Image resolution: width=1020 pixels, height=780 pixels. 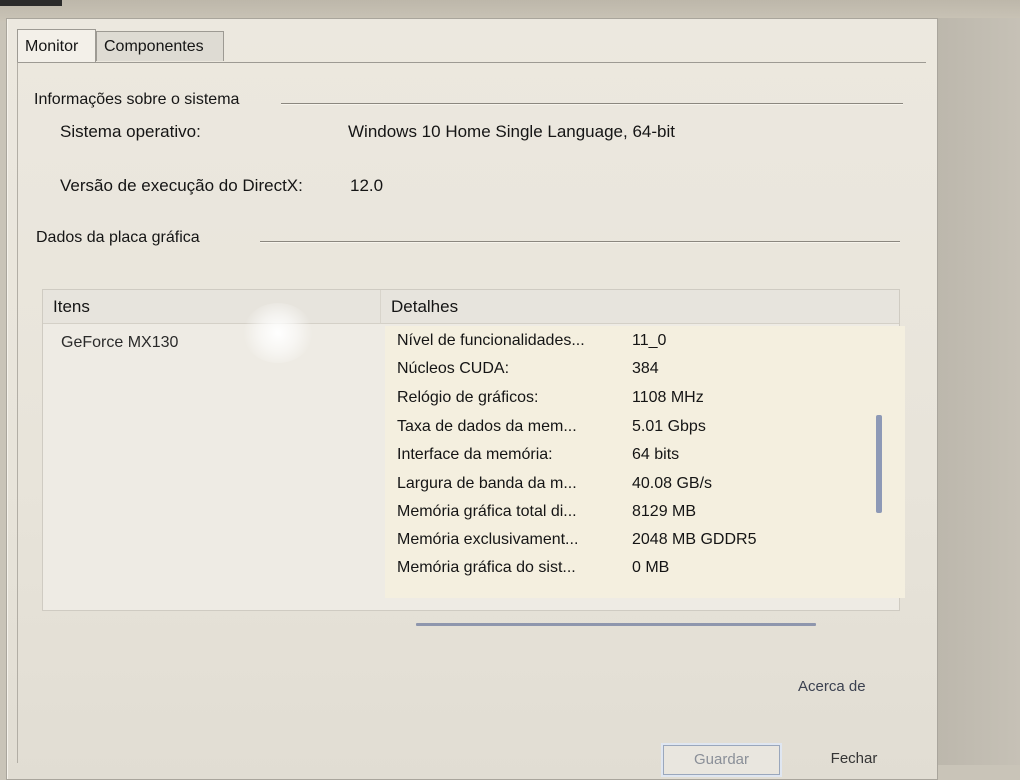 What do you see at coordinates (475, 454) in the screenshot?
I see `detail-key: Interface da memória:` at bounding box center [475, 454].